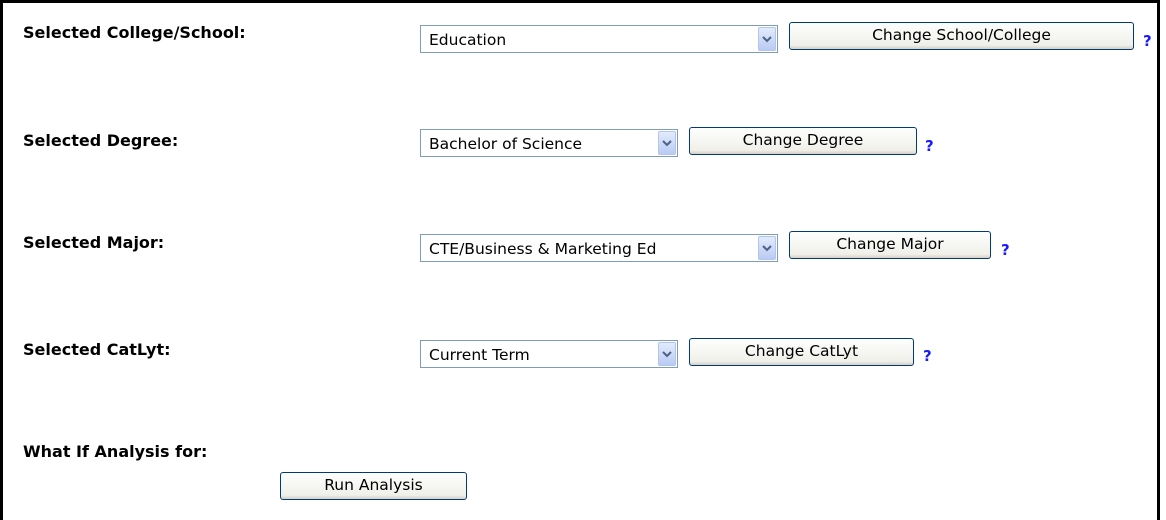 Image resolution: width=1166 pixels, height=520 pixels. I want to click on run-analysis-button: Run Analysis, so click(373, 486).